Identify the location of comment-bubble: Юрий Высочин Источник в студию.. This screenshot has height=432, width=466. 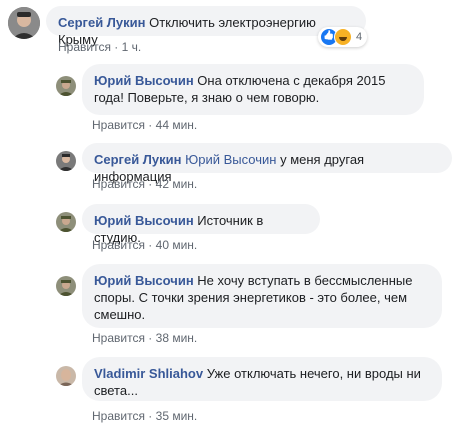
(201, 224).